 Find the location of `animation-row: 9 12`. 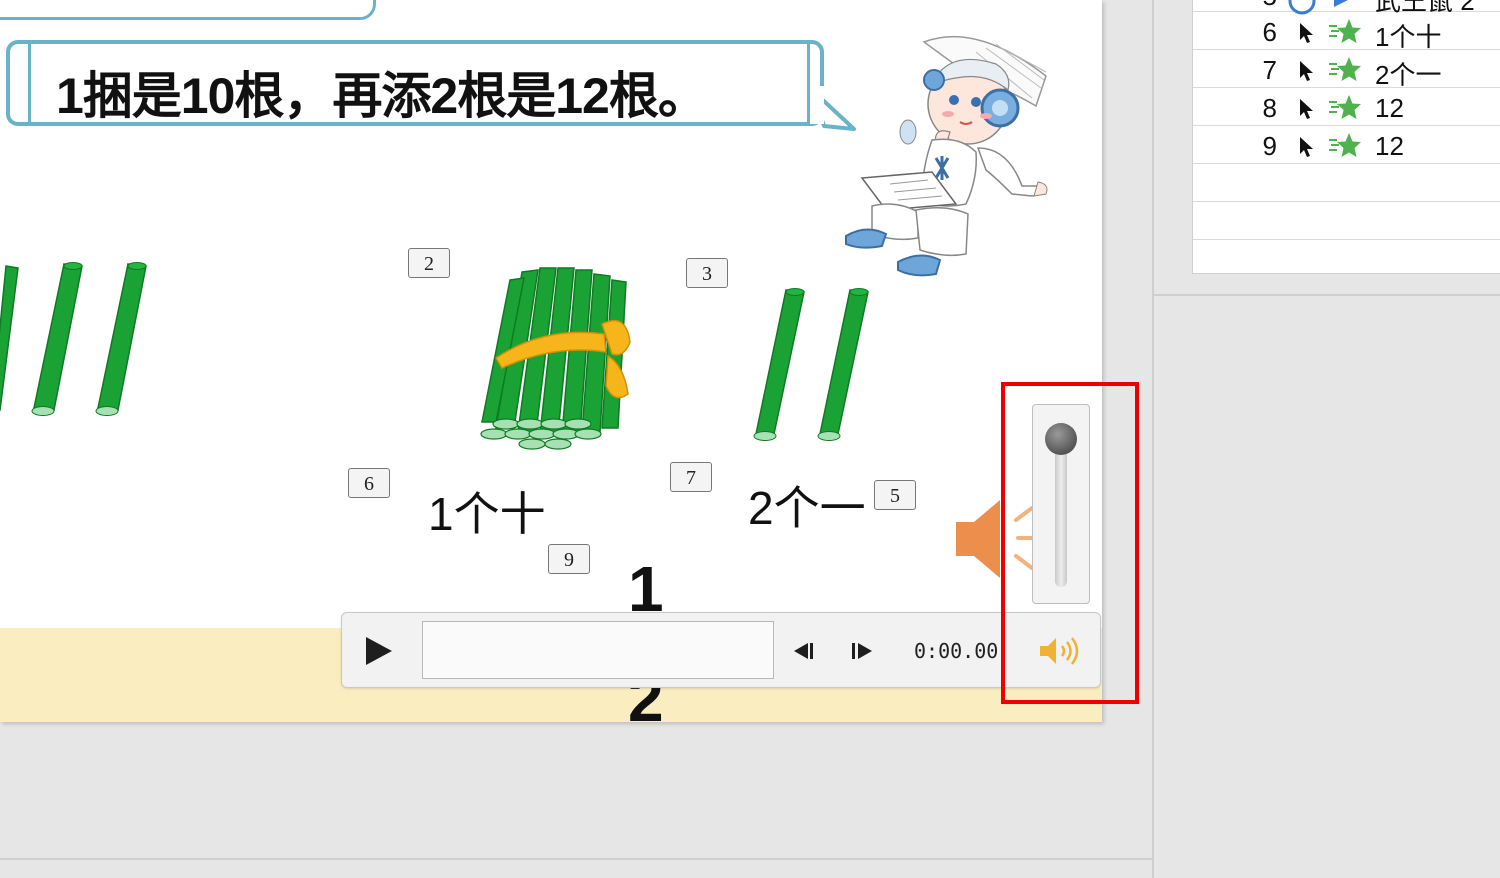

animation-row: 9 12 is located at coordinates (1346, 145).